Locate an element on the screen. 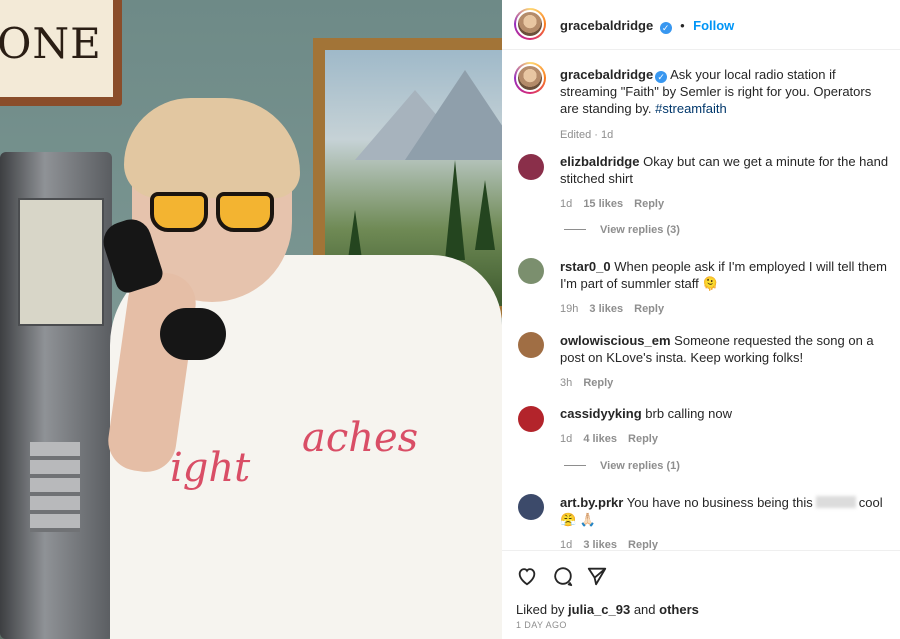 The image size is (900, 639). view-replies-label: View replies (3) is located at coordinates (640, 230).